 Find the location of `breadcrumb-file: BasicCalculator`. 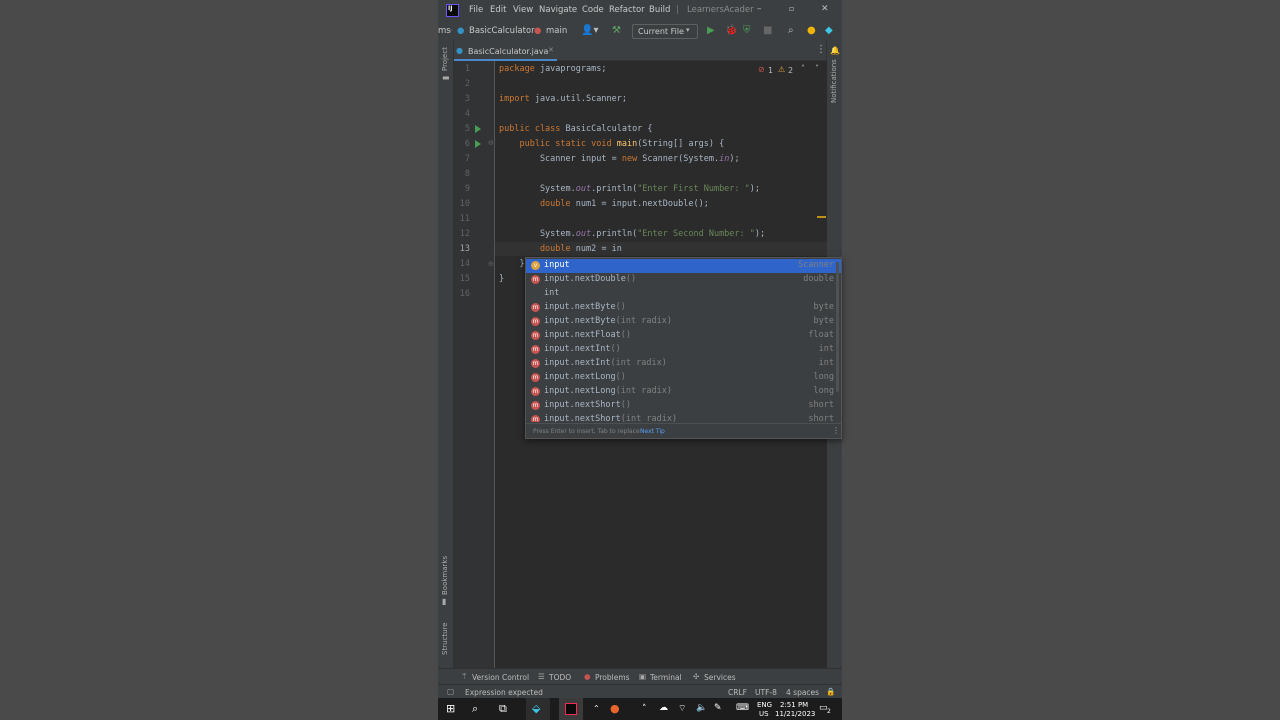

breadcrumb-file: BasicCalculator is located at coordinates (502, 31).